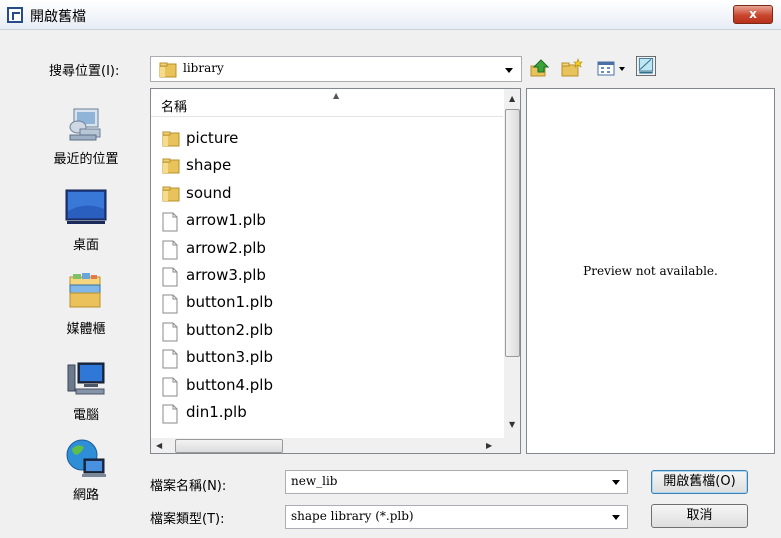  Describe the element at coordinates (209, 165) in the screenshot. I see `item-label: shape` at that location.